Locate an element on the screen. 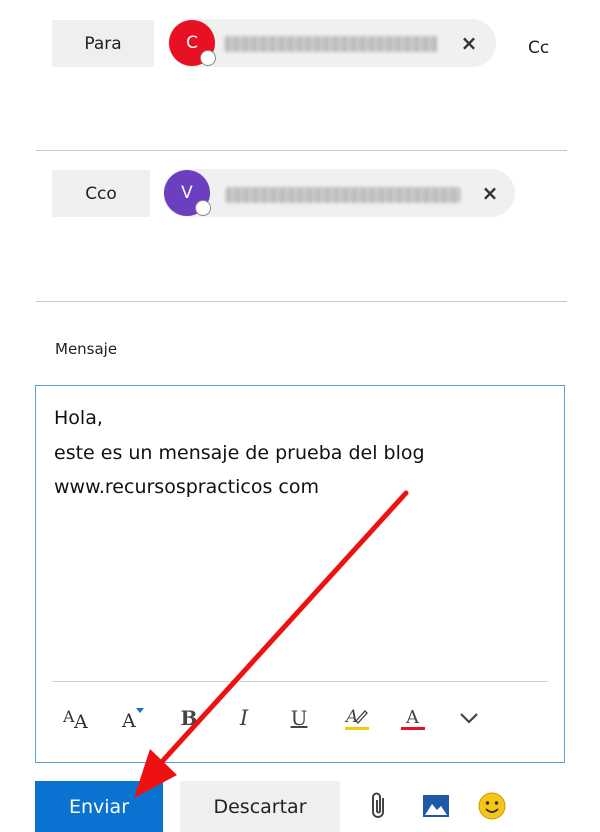 The width and height of the screenshot is (600, 832). to-field-button: Para is located at coordinates (103, 43).